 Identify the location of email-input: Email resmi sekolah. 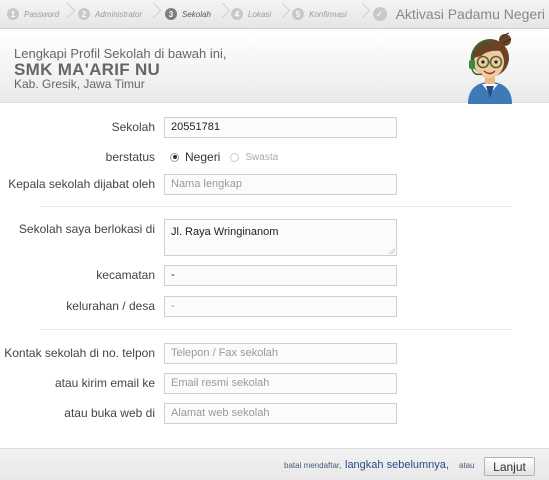
(280, 383).